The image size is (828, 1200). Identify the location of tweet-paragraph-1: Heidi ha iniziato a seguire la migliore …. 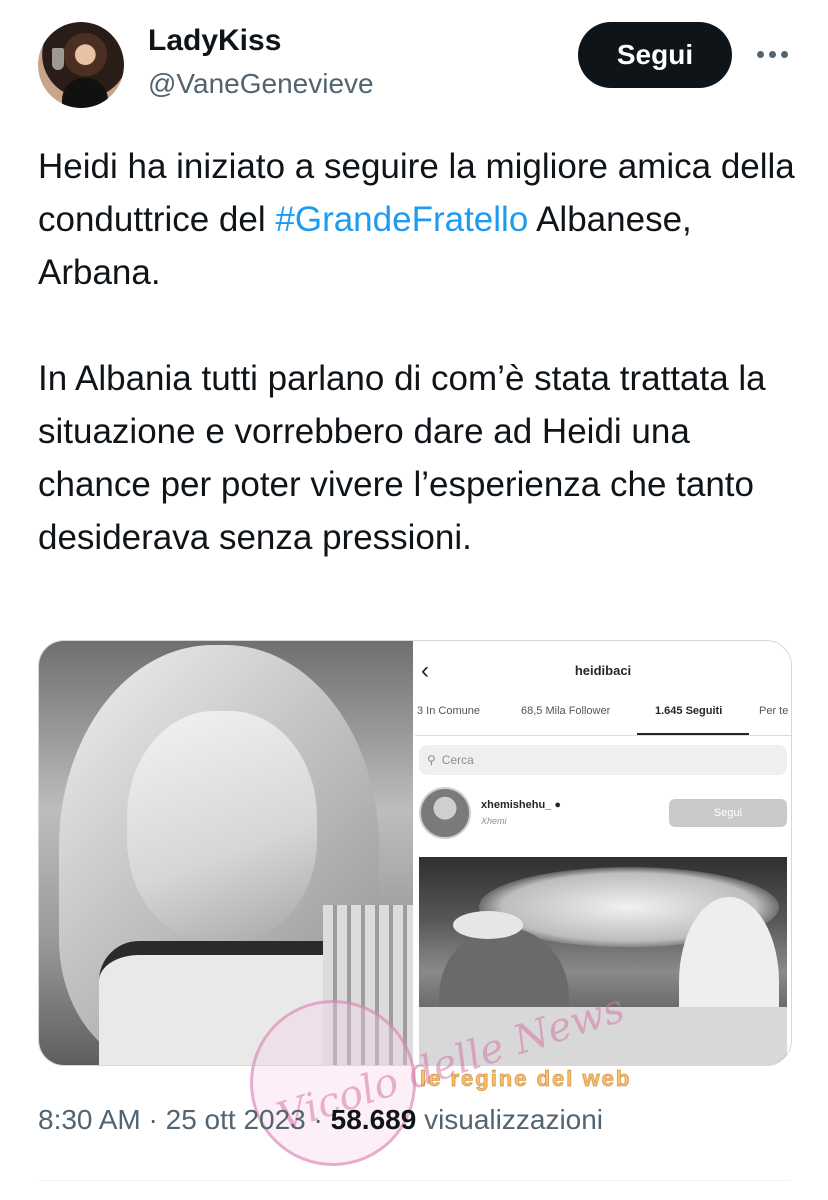
(418, 219).